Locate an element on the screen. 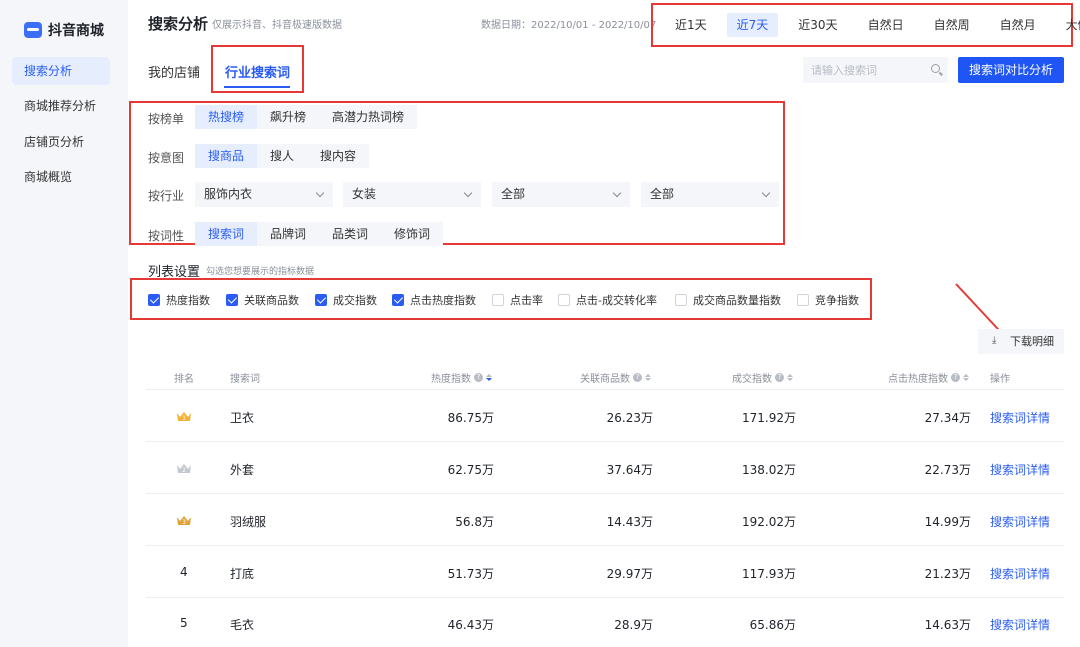 The height and width of the screenshot is (647, 1080). industry-select-level3: 全部 is located at coordinates (561, 194).